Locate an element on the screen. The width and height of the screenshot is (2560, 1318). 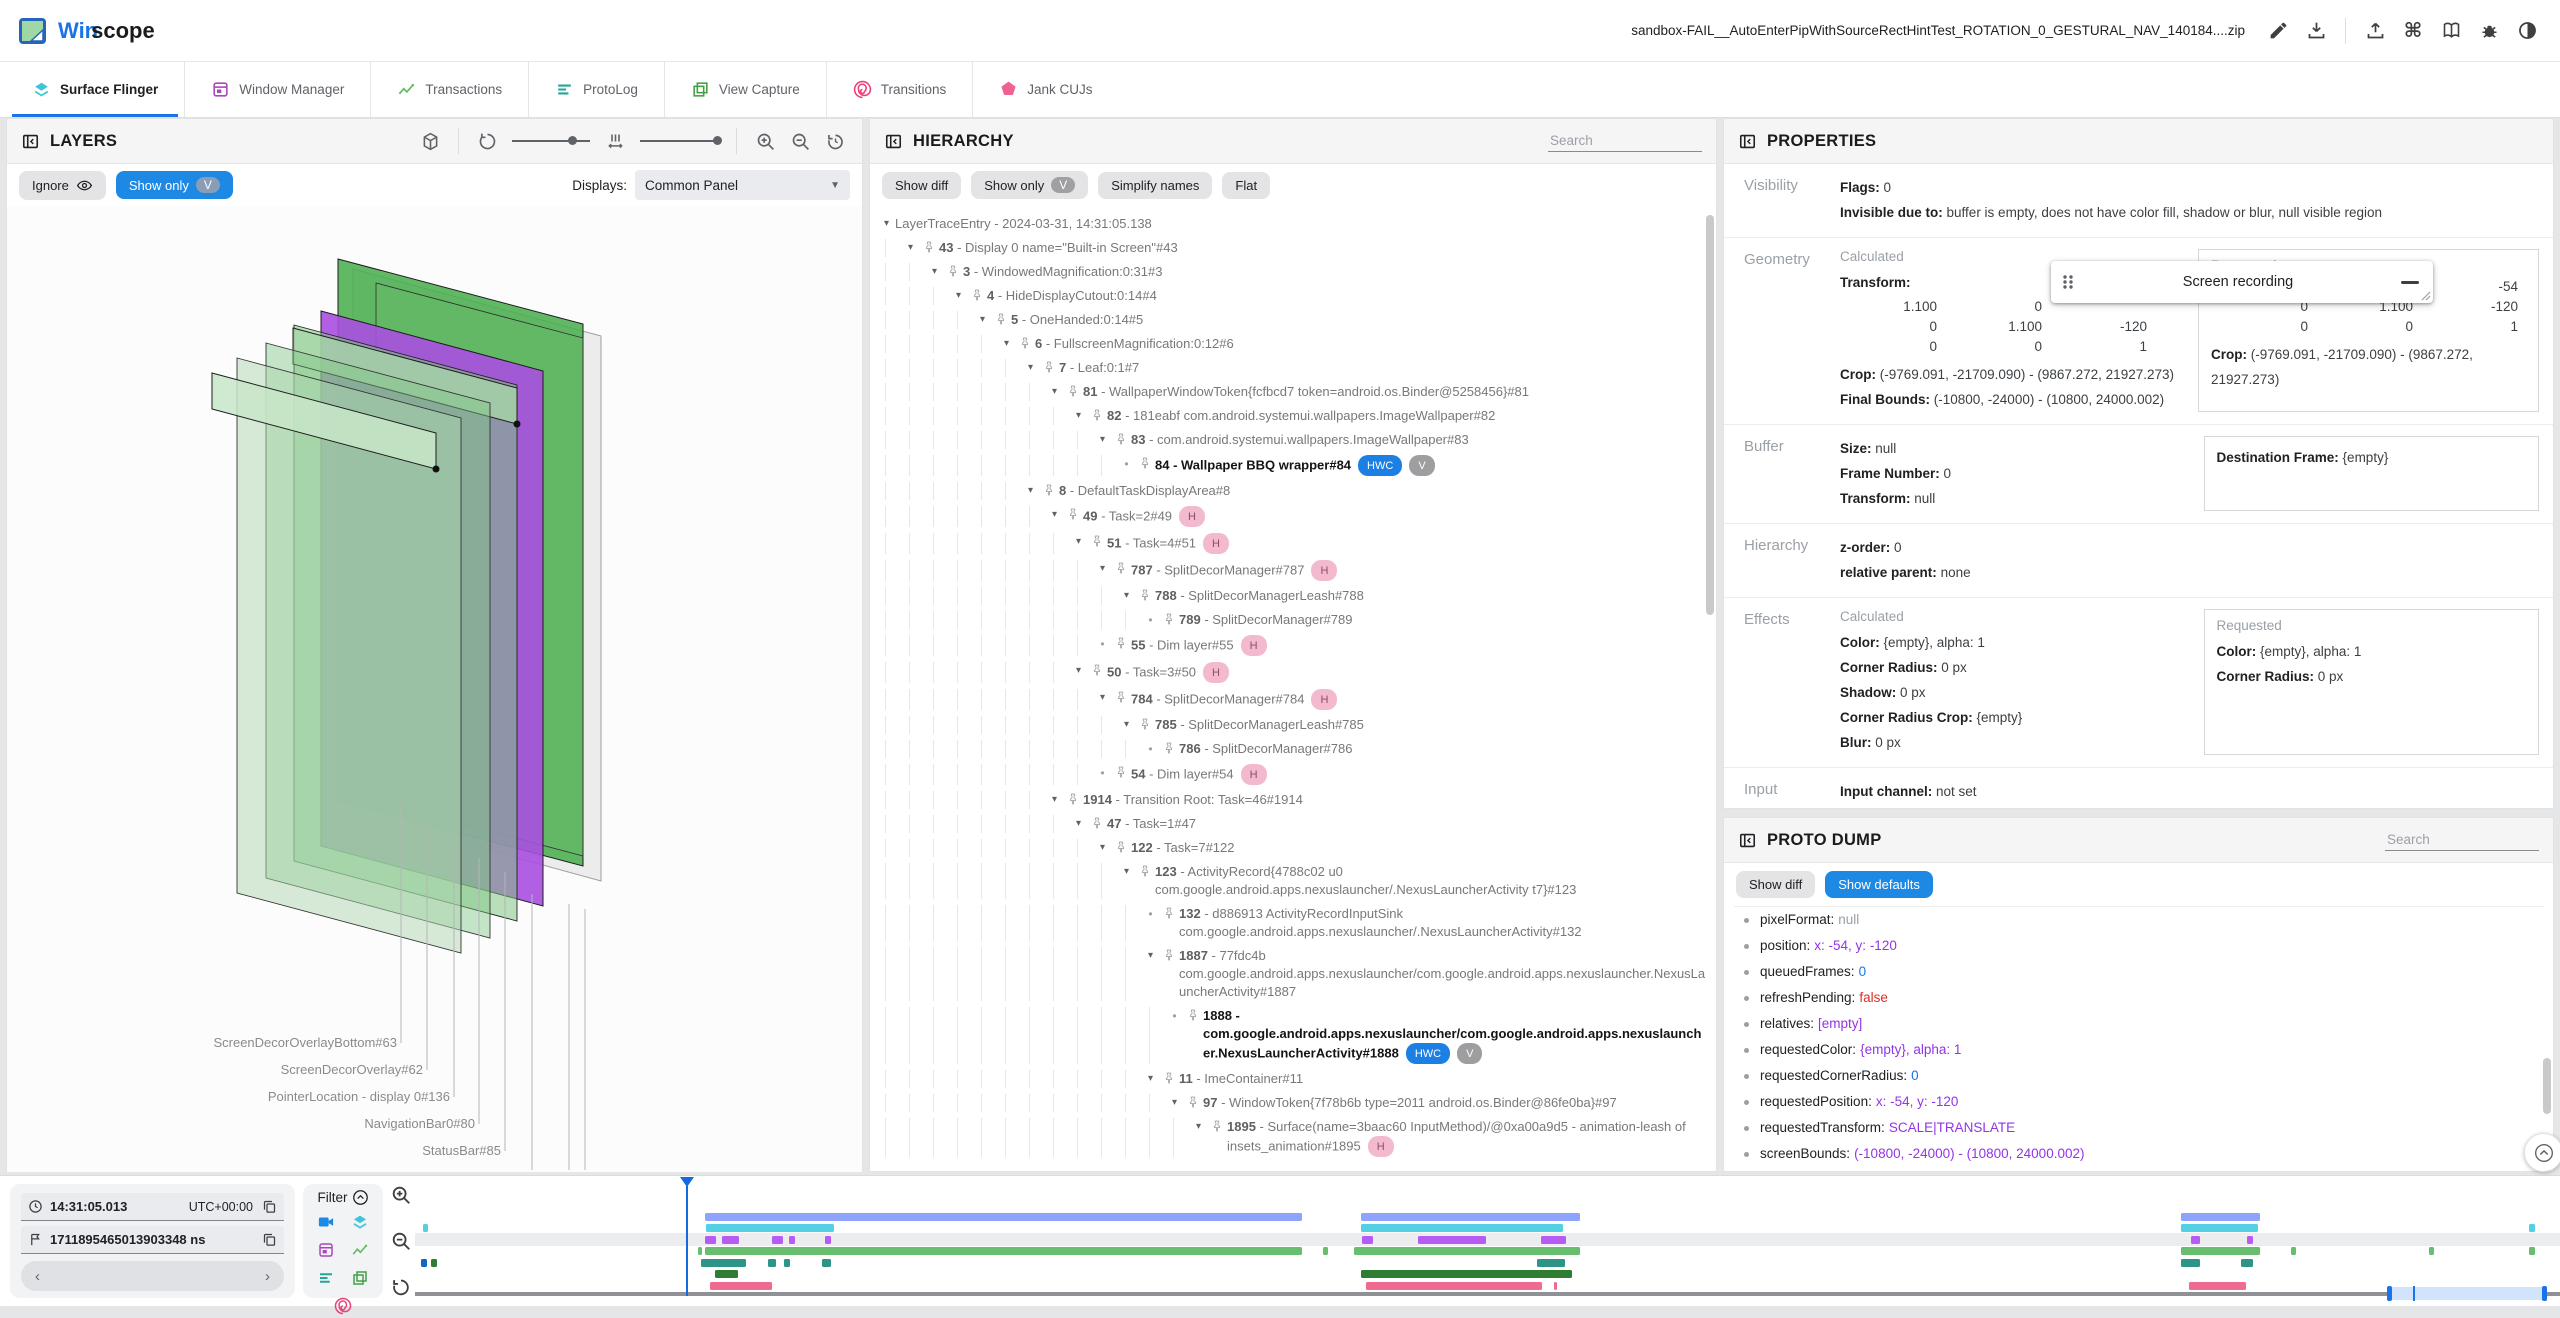
tab-view-capture: View Capture is located at coordinates (744, 89).